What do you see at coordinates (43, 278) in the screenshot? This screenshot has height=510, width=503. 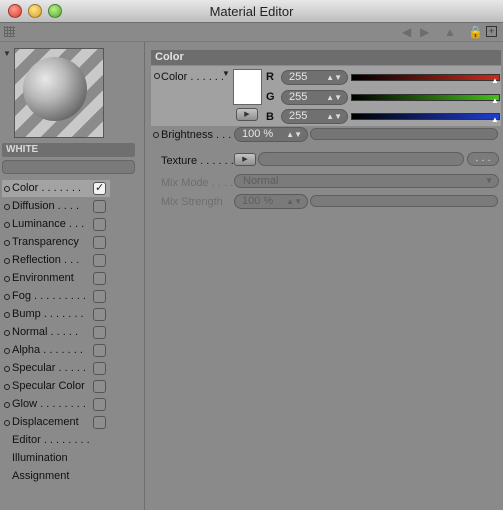 I see `channel-label: Environment` at bounding box center [43, 278].